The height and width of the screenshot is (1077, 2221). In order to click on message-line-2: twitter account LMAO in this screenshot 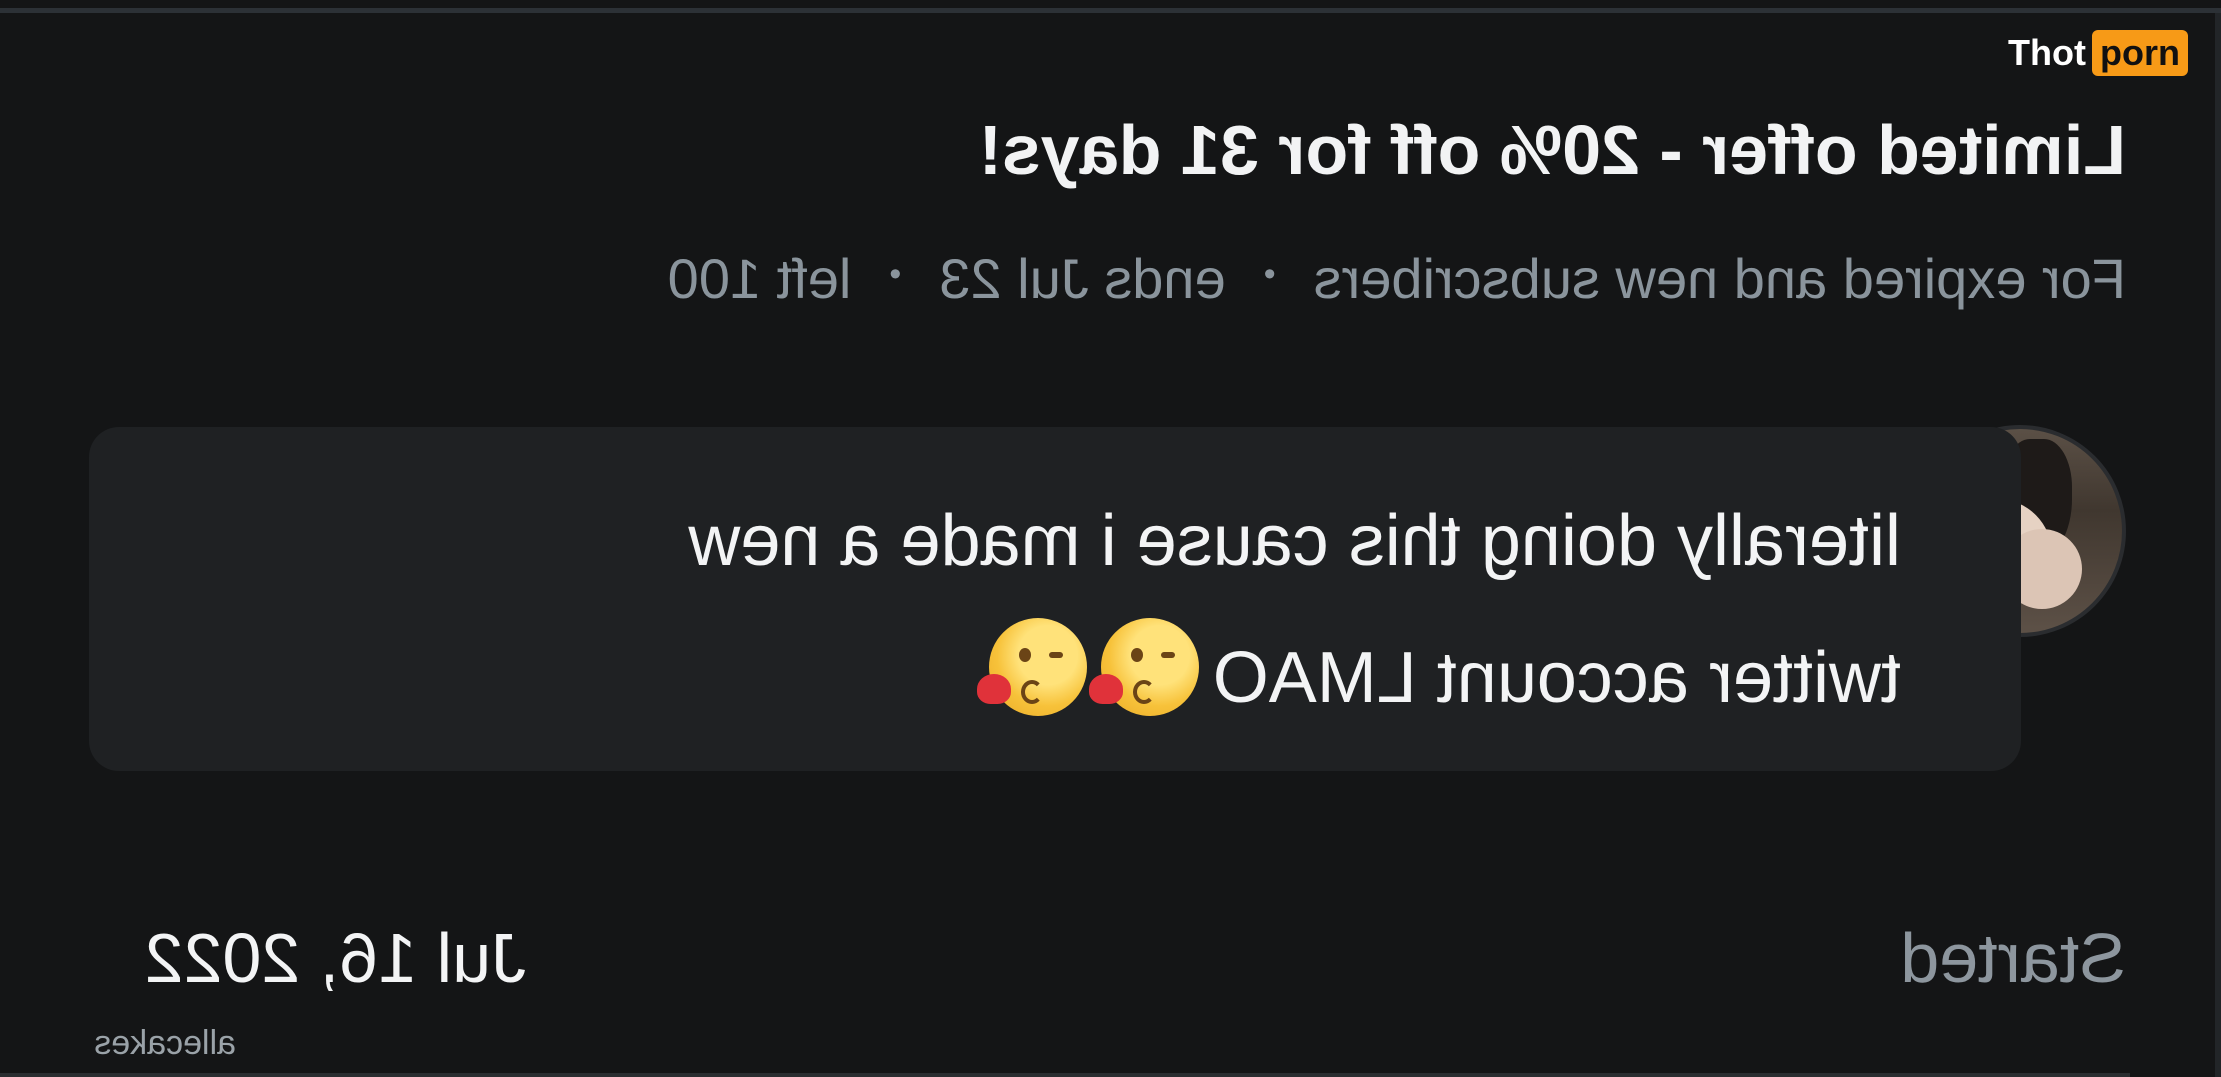, I will do `click(1556, 678)`.